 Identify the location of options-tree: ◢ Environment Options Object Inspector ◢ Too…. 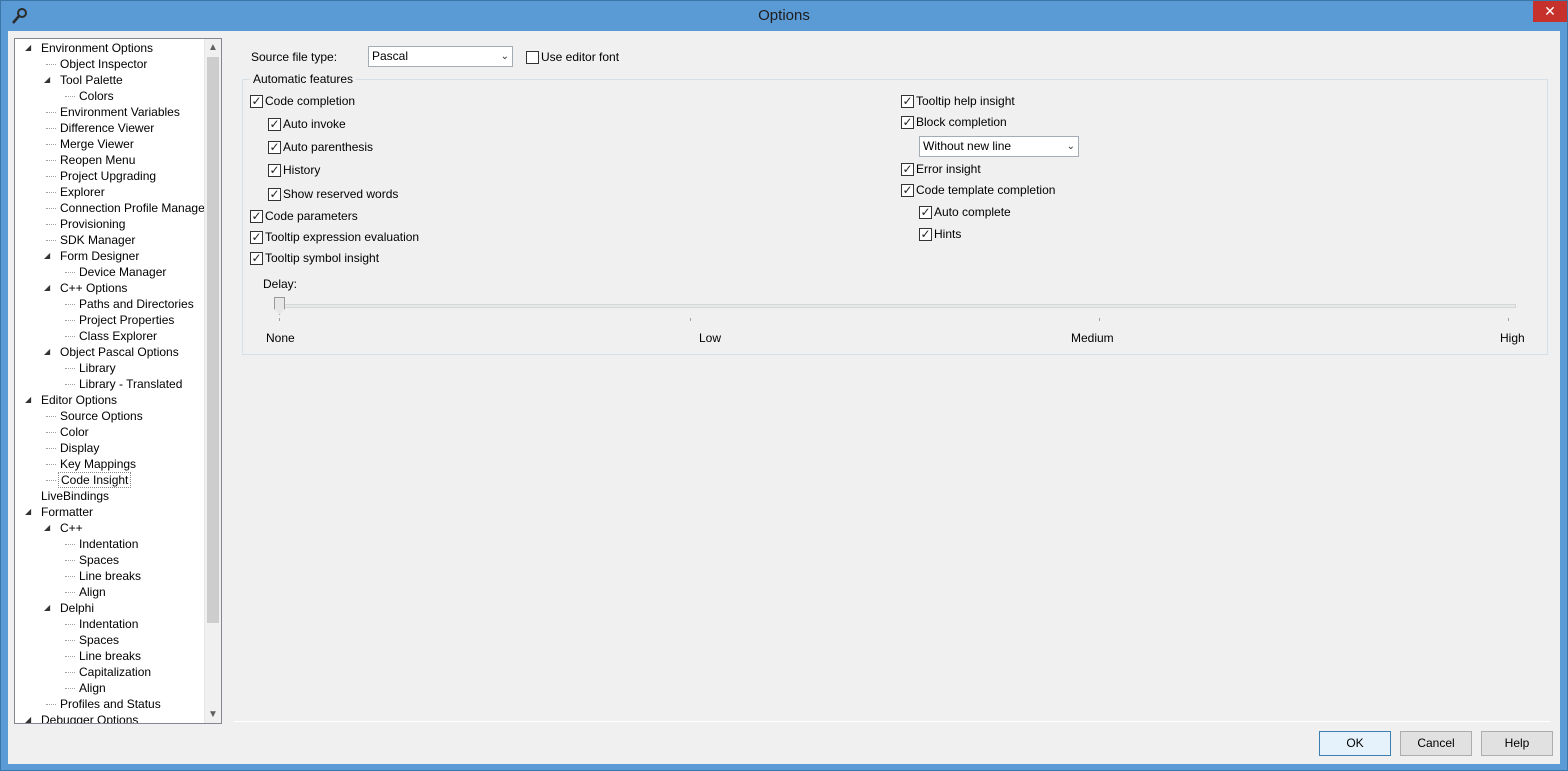
(118, 381).